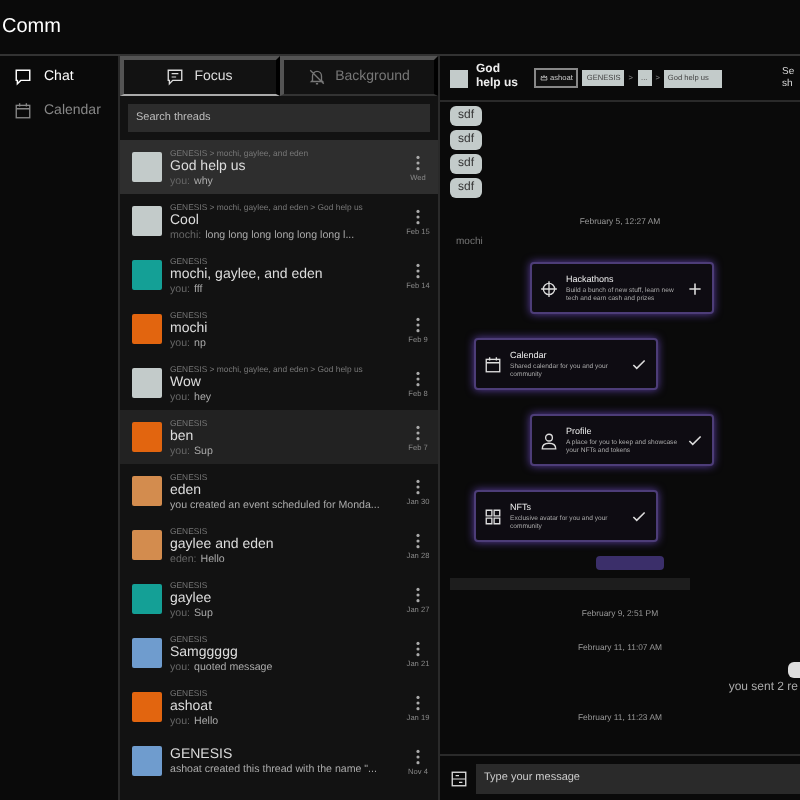 Image resolution: width=800 pixels, height=800 pixels. Describe the element at coordinates (459, 78) in the screenshot. I see `thread-avatar` at that location.